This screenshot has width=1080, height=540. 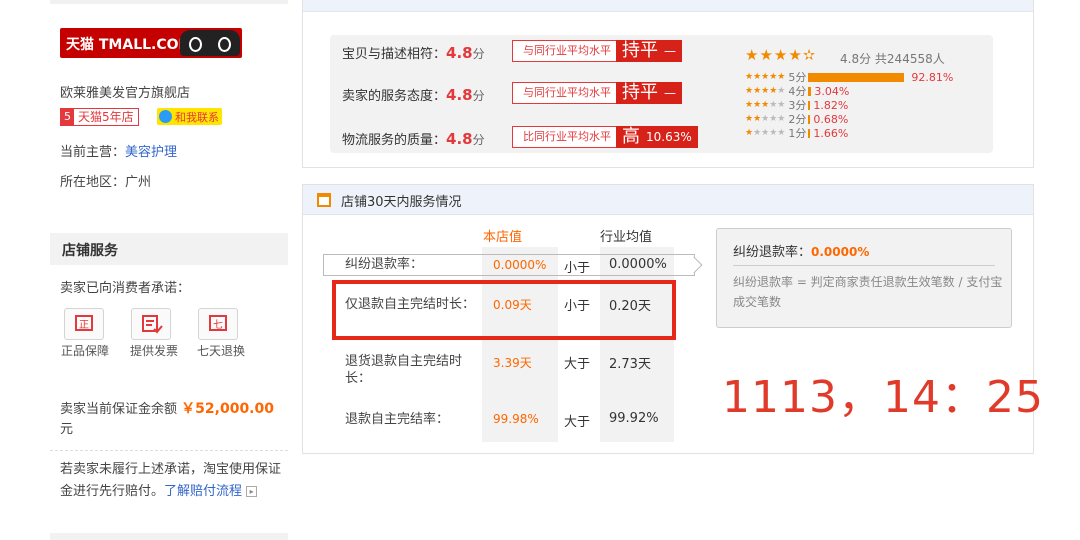 I want to click on rating-distribution-row: ★★★★★ 5分 92.81%, so click(x=849, y=77).